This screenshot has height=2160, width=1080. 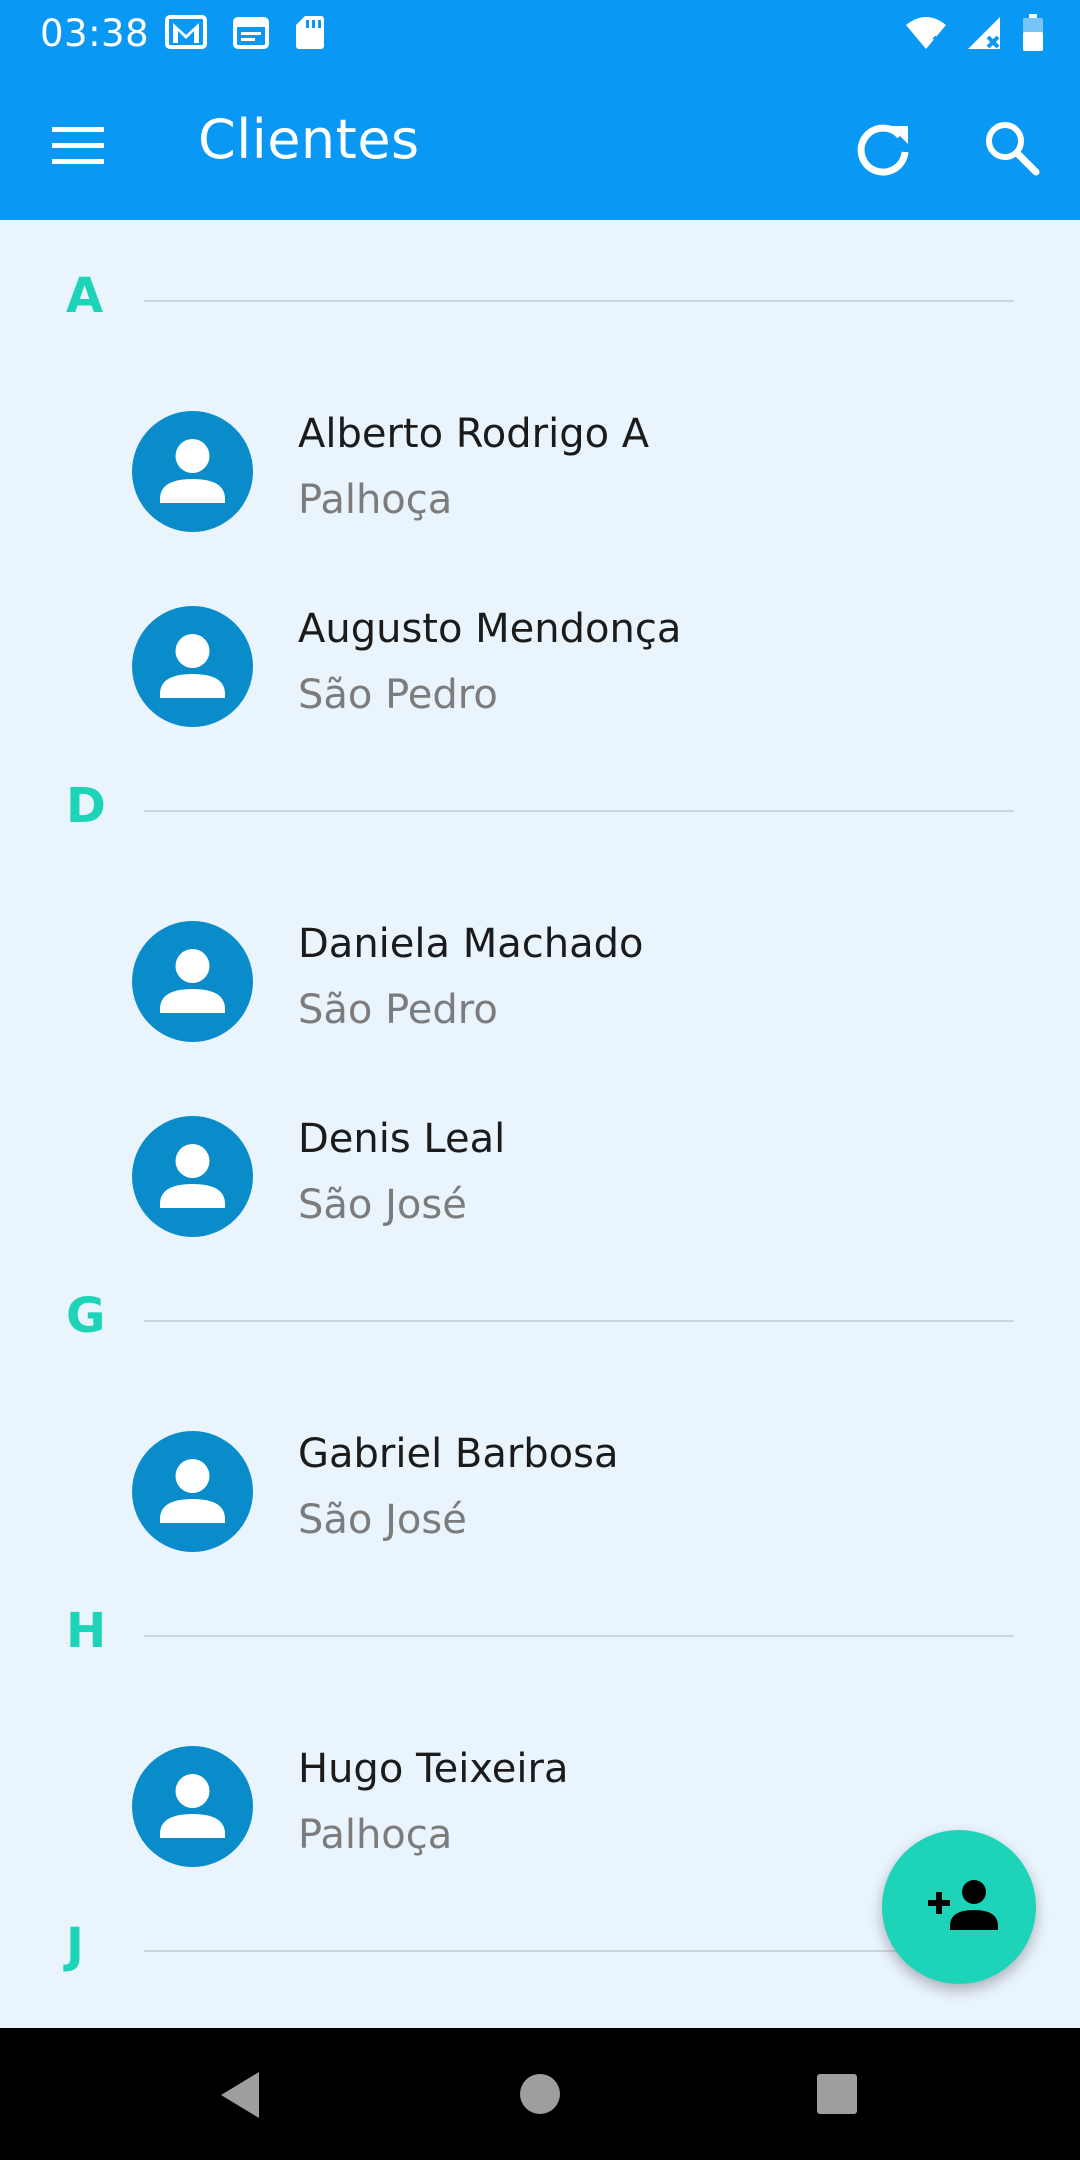 What do you see at coordinates (78, 145) in the screenshot?
I see `hamburger-menu-icon` at bounding box center [78, 145].